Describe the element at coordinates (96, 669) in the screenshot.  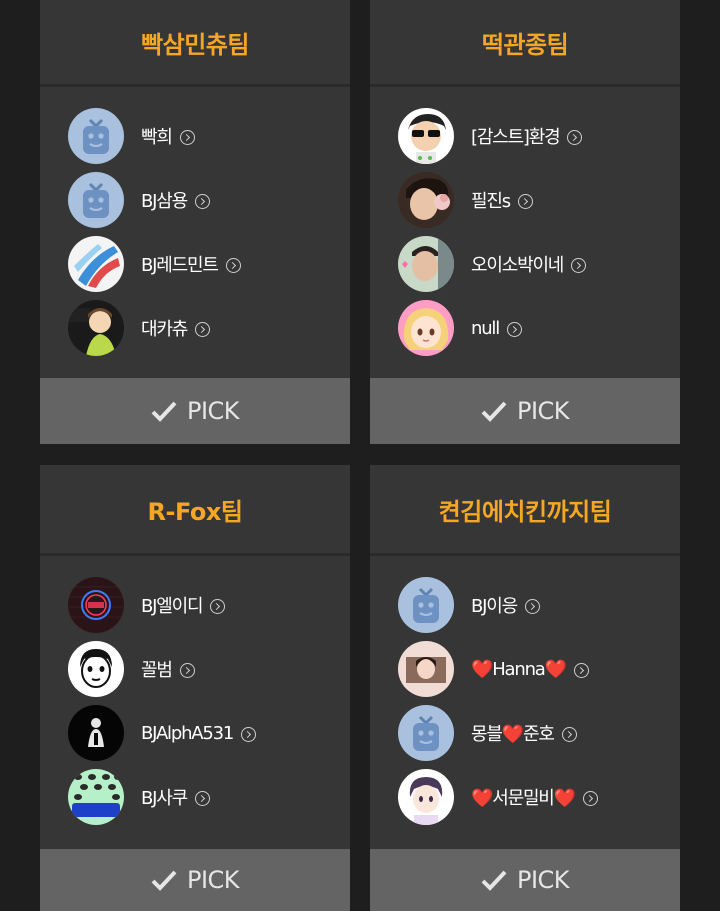
I see `cartoon-face-avatar` at that location.